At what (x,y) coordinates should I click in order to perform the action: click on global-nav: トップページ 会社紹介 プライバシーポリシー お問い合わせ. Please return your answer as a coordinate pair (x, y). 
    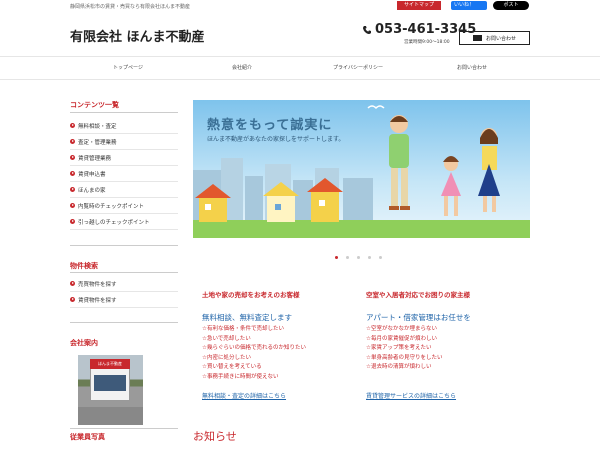
    Looking at the image, I should click on (300, 68).